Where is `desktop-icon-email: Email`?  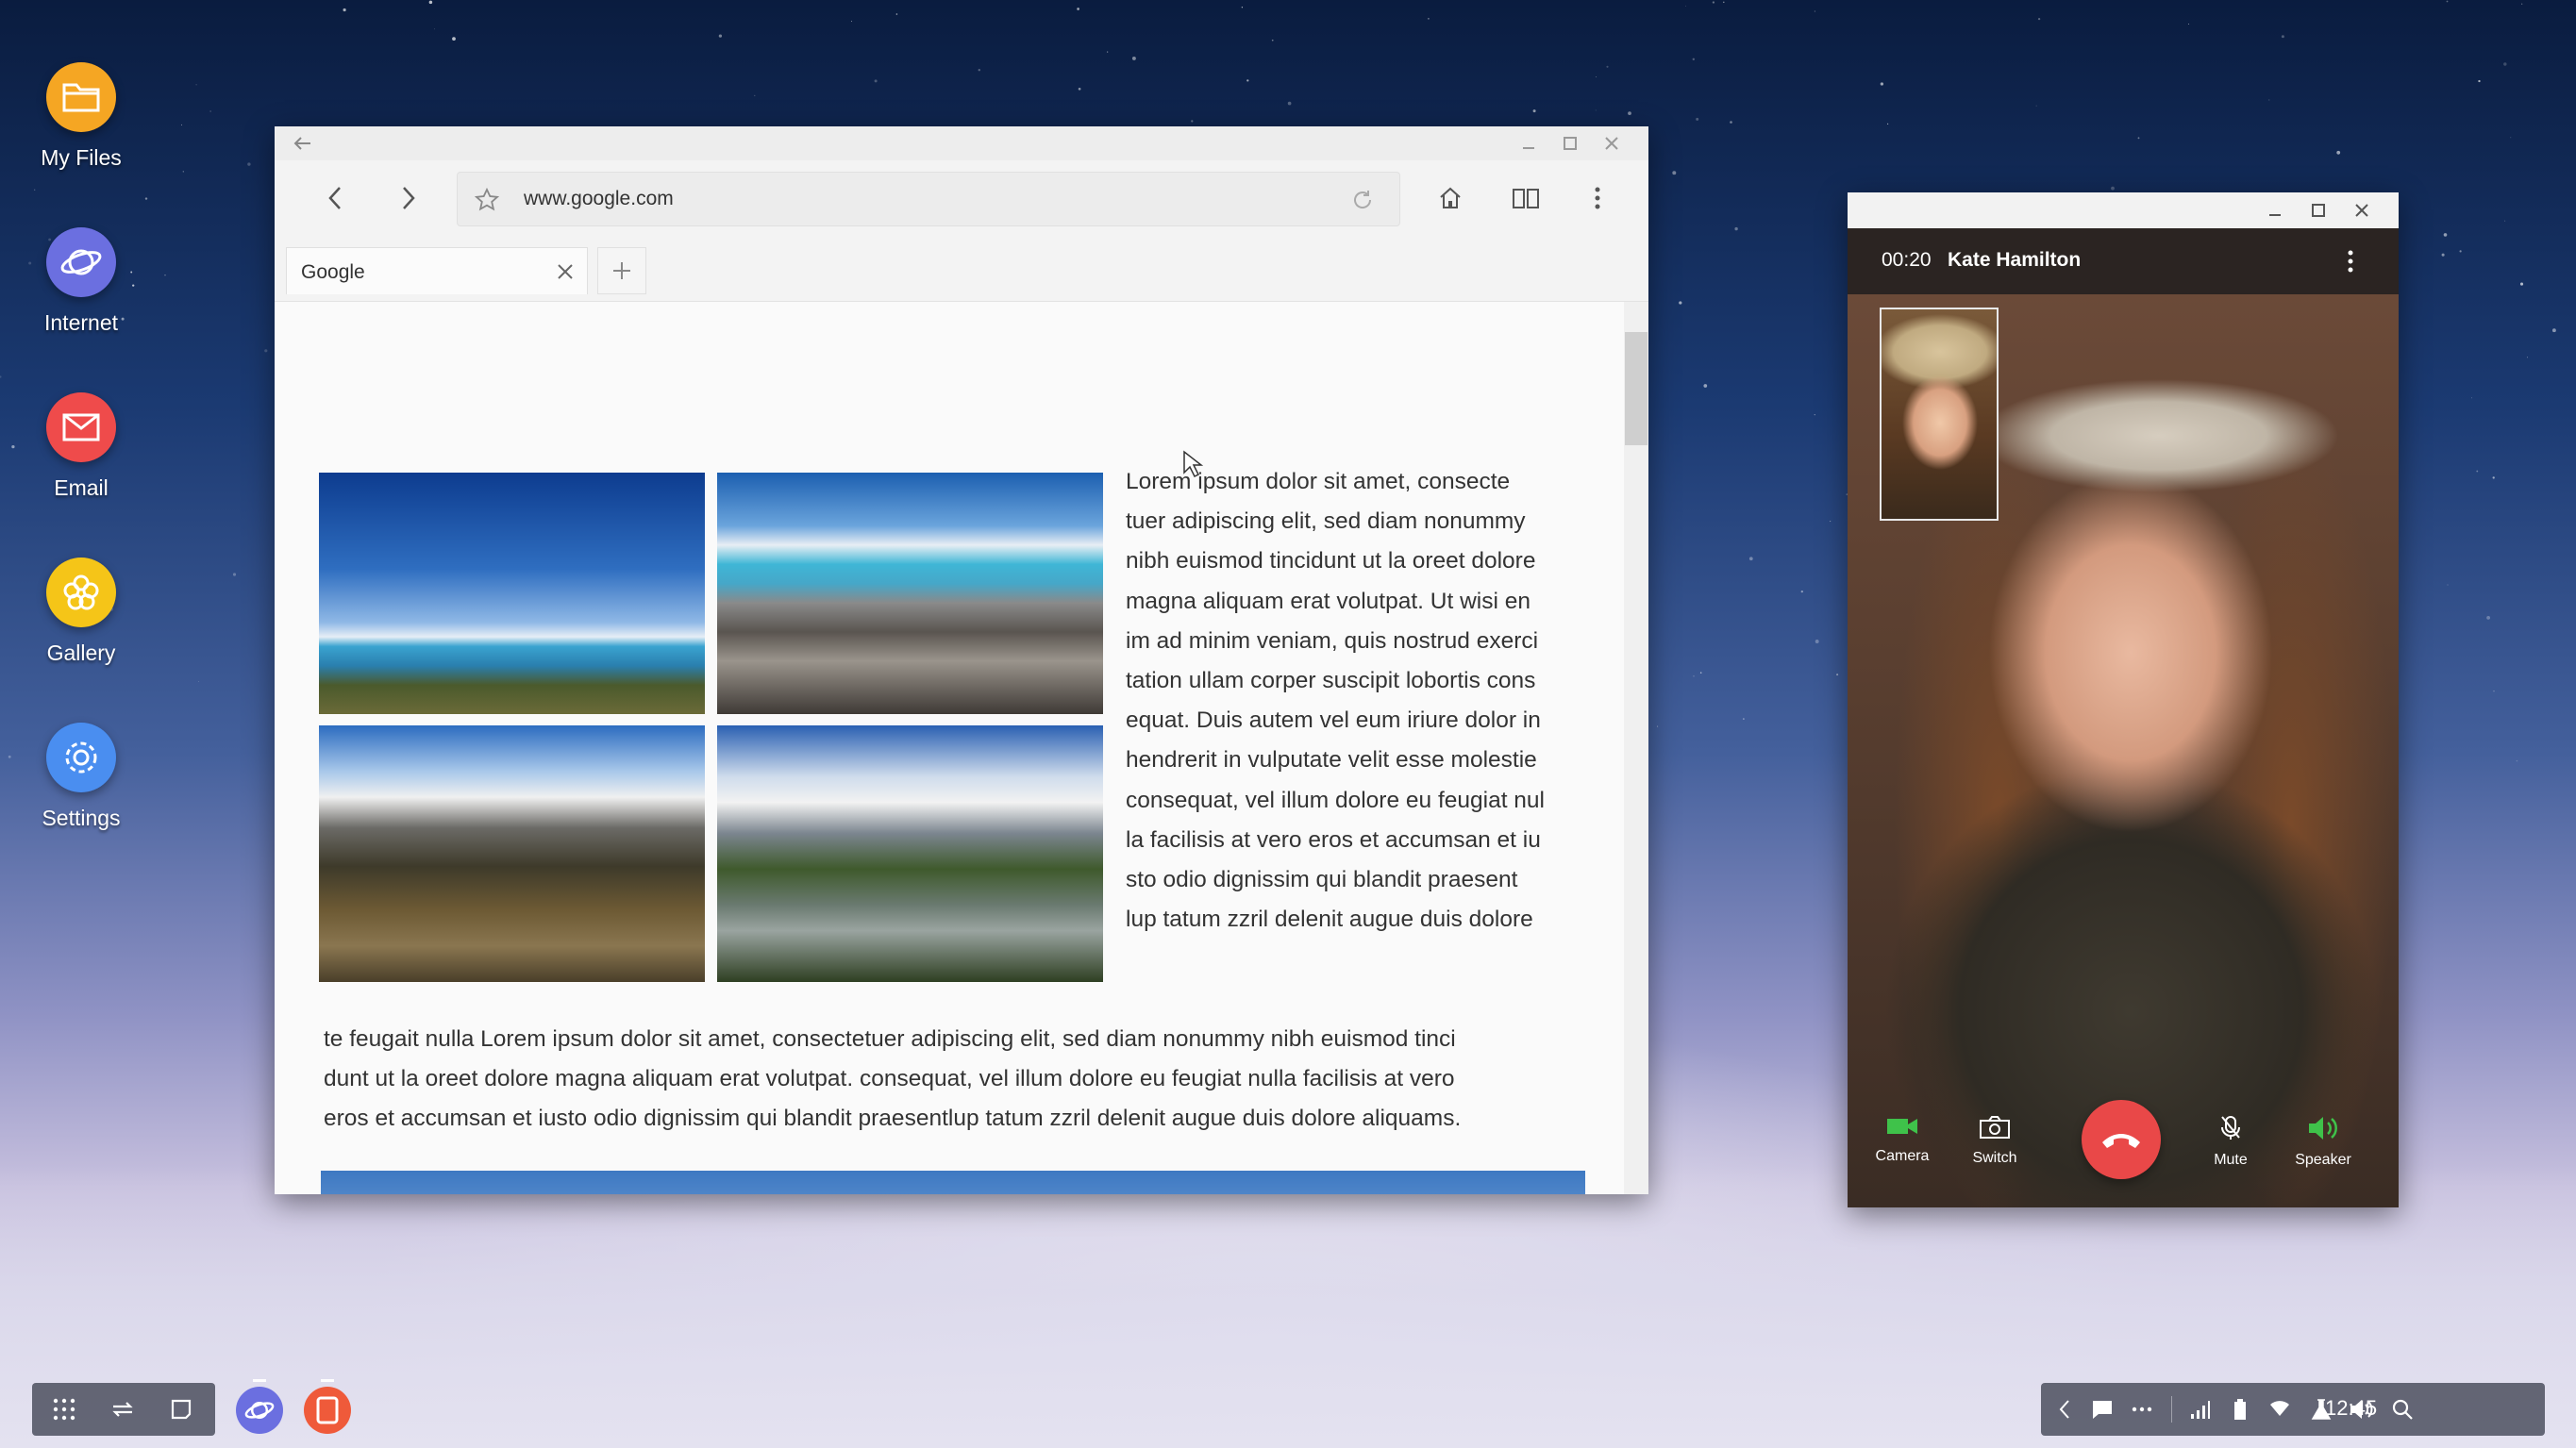
desktop-icon-email: Email is located at coordinates (81, 446).